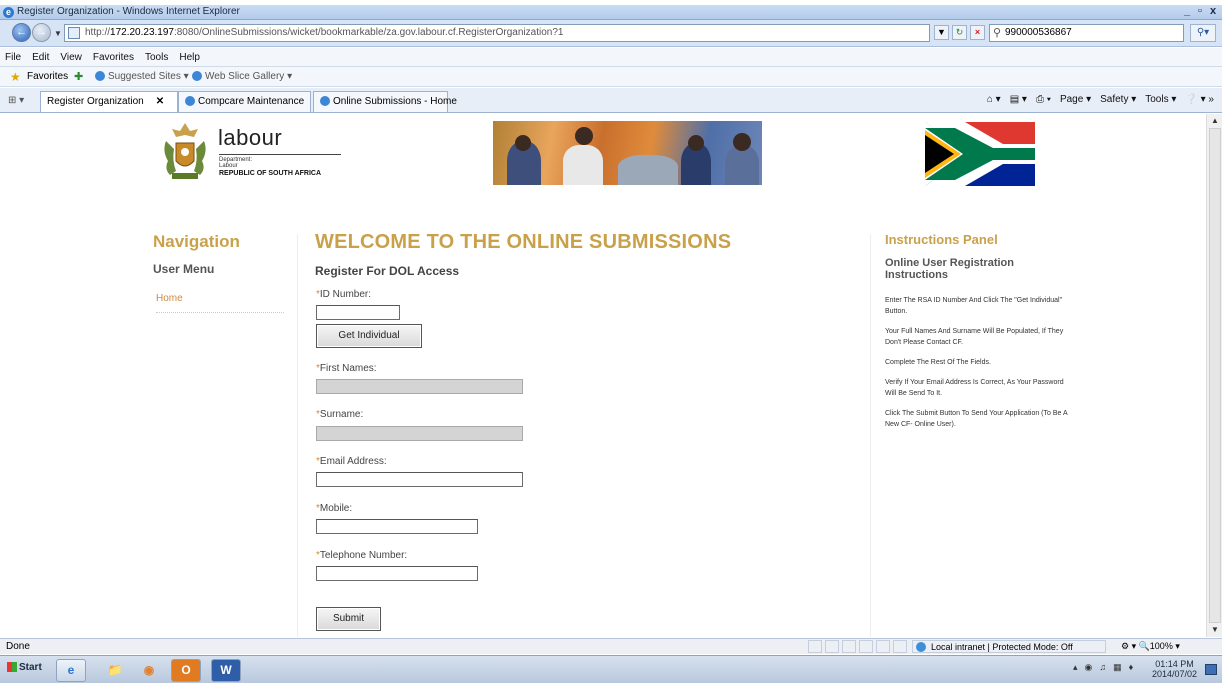 Image resolution: width=1222 pixels, height=683 pixels. I want to click on mobile-label: *Mobile:, so click(334, 508).